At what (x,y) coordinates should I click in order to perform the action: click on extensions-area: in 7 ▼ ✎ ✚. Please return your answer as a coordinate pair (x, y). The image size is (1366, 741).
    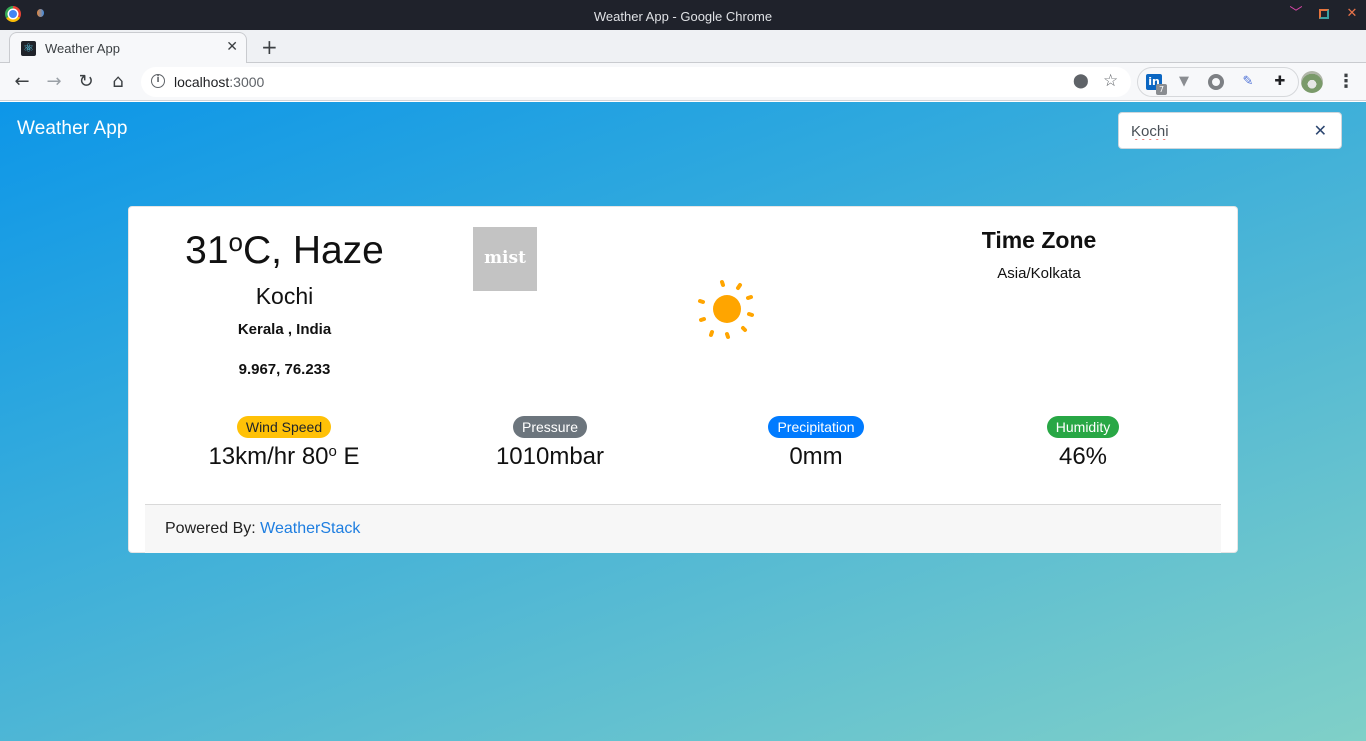
    Looking at the image, I should click on (1218, 82).